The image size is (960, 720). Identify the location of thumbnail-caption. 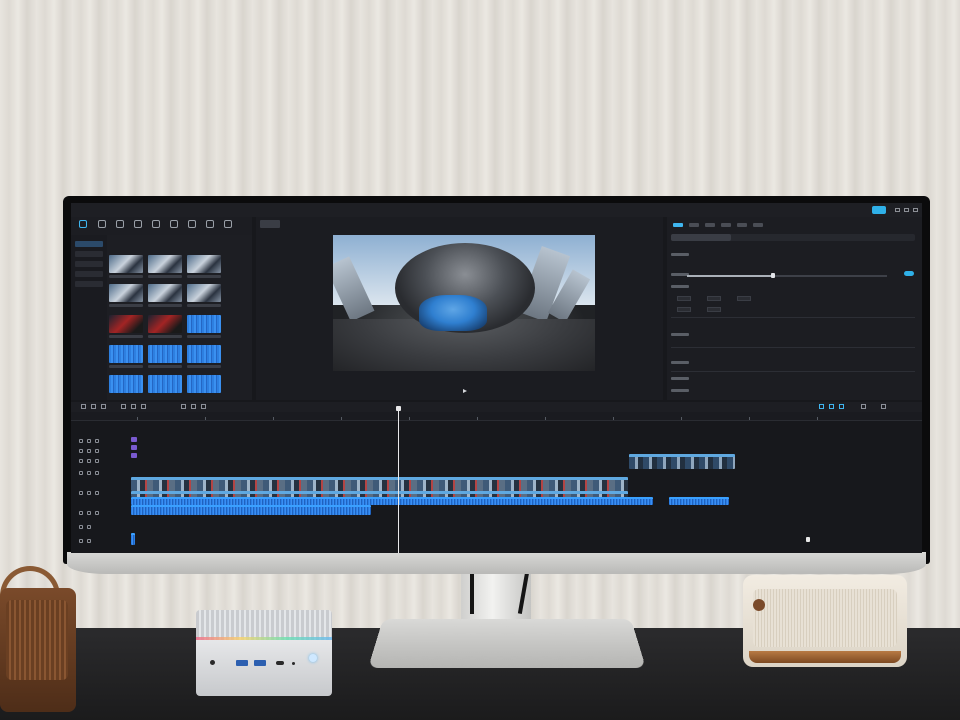
(126, 276).